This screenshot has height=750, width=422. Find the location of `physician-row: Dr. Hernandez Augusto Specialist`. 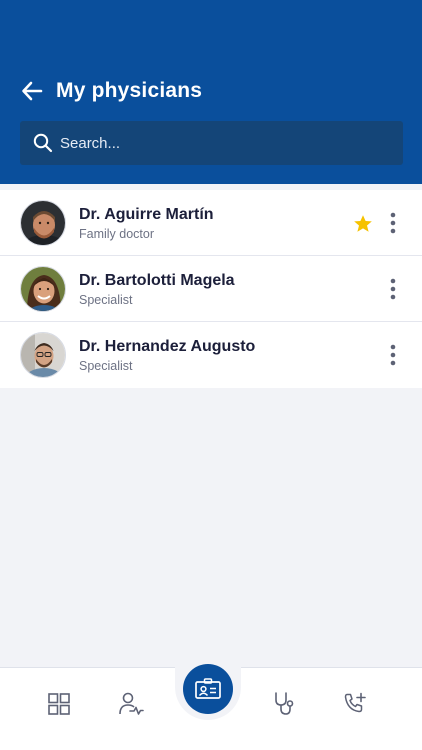

physician-row: Dr. Hernandez Augusto Specialist is located at coordinates (211, 355).